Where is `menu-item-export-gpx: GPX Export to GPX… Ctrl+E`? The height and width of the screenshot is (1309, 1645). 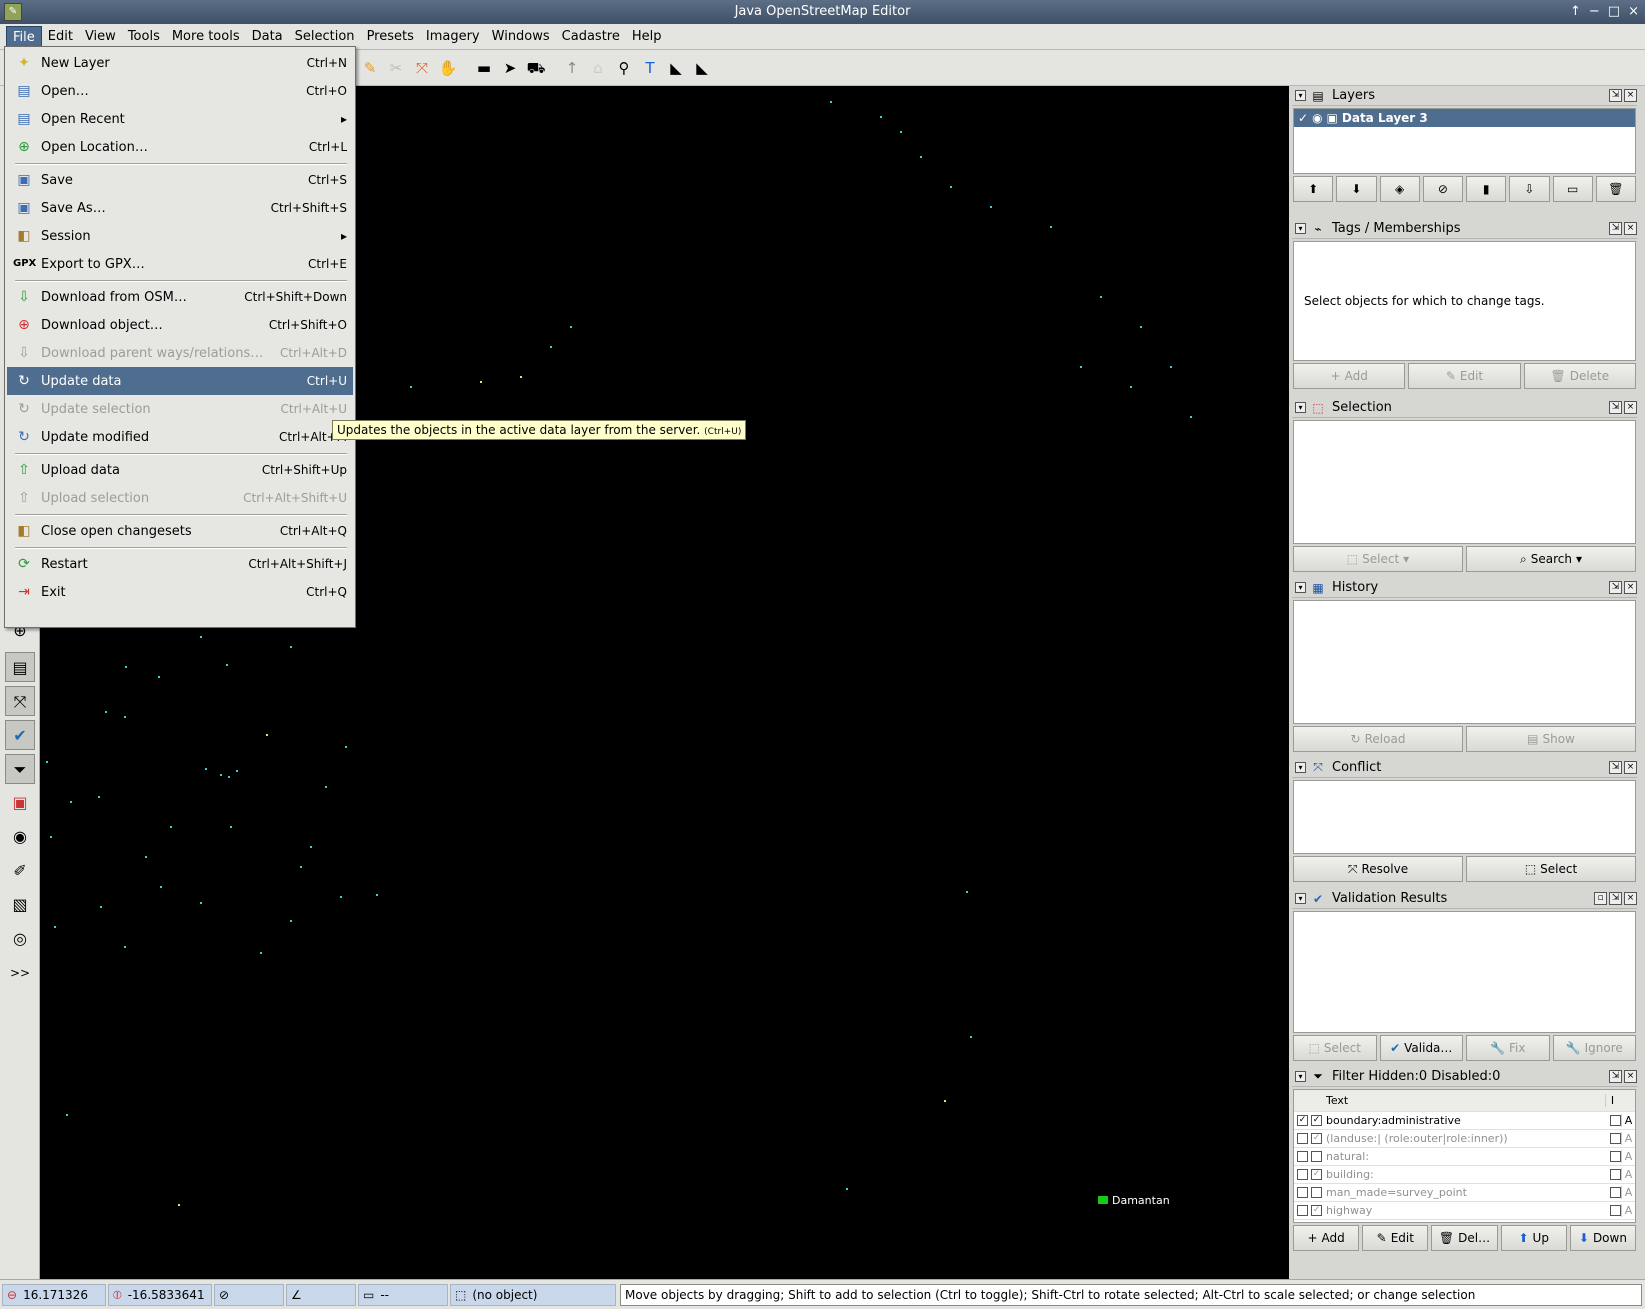
menu-item-export-gpx: GPX Export to GPX… Ctrl+E is located at coordinates (180, 264).